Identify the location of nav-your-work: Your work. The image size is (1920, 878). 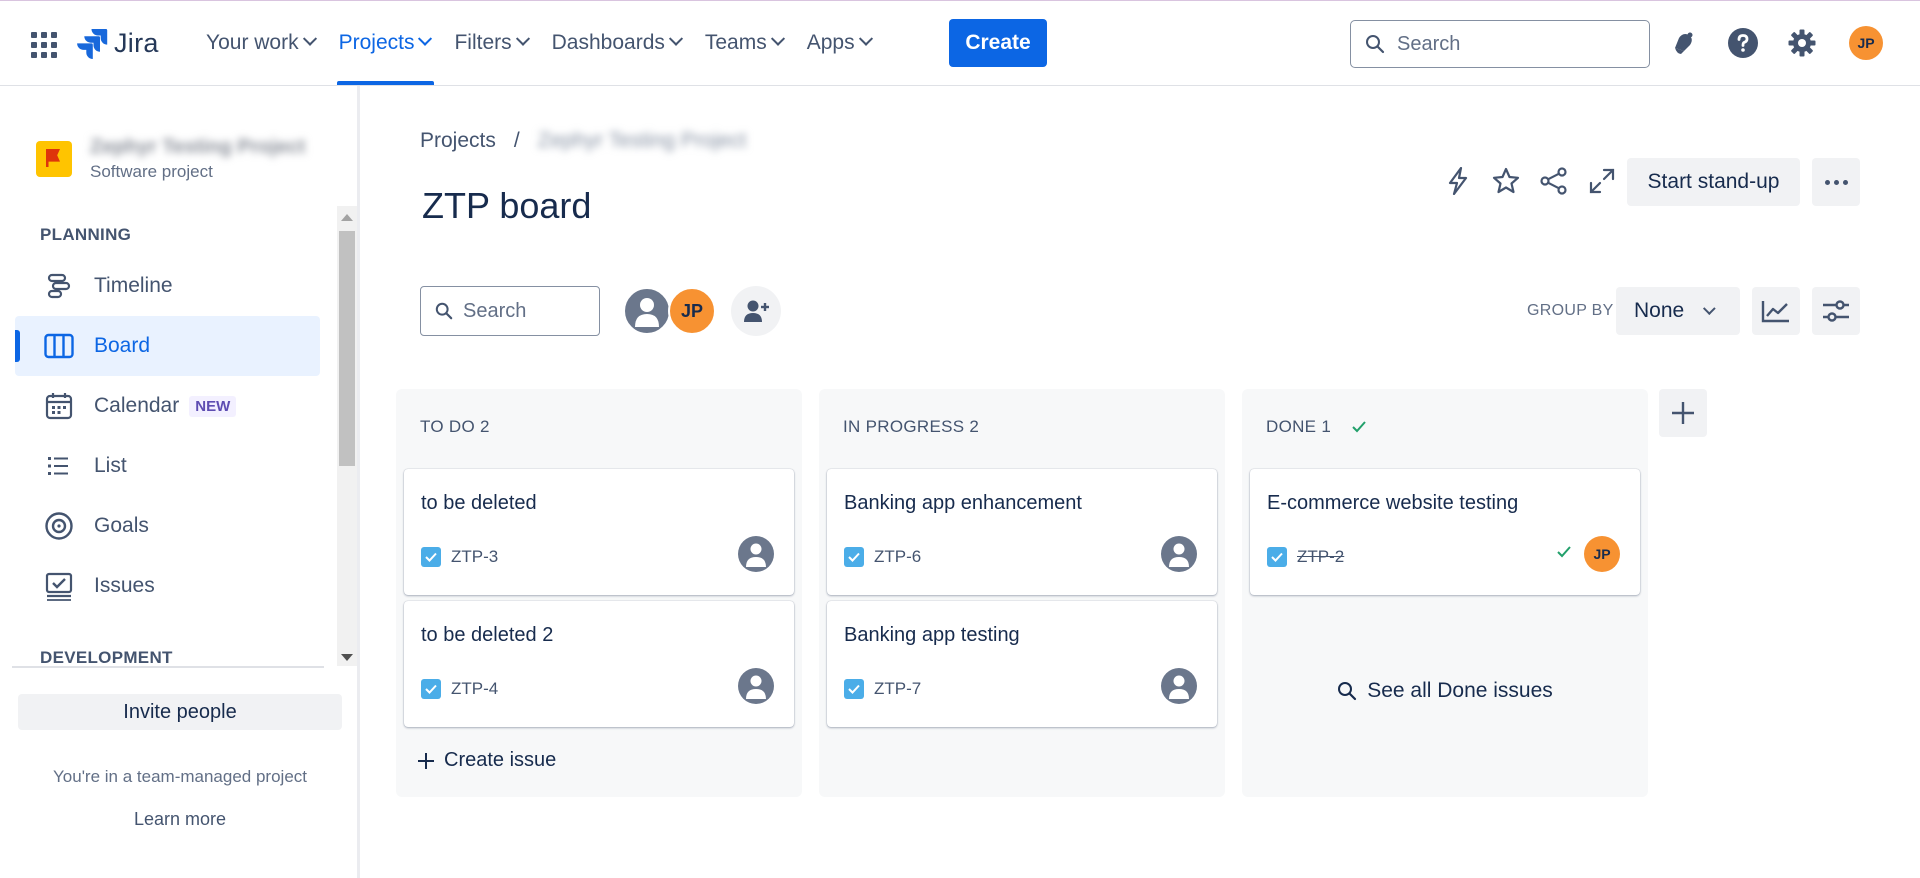
(260, 43).